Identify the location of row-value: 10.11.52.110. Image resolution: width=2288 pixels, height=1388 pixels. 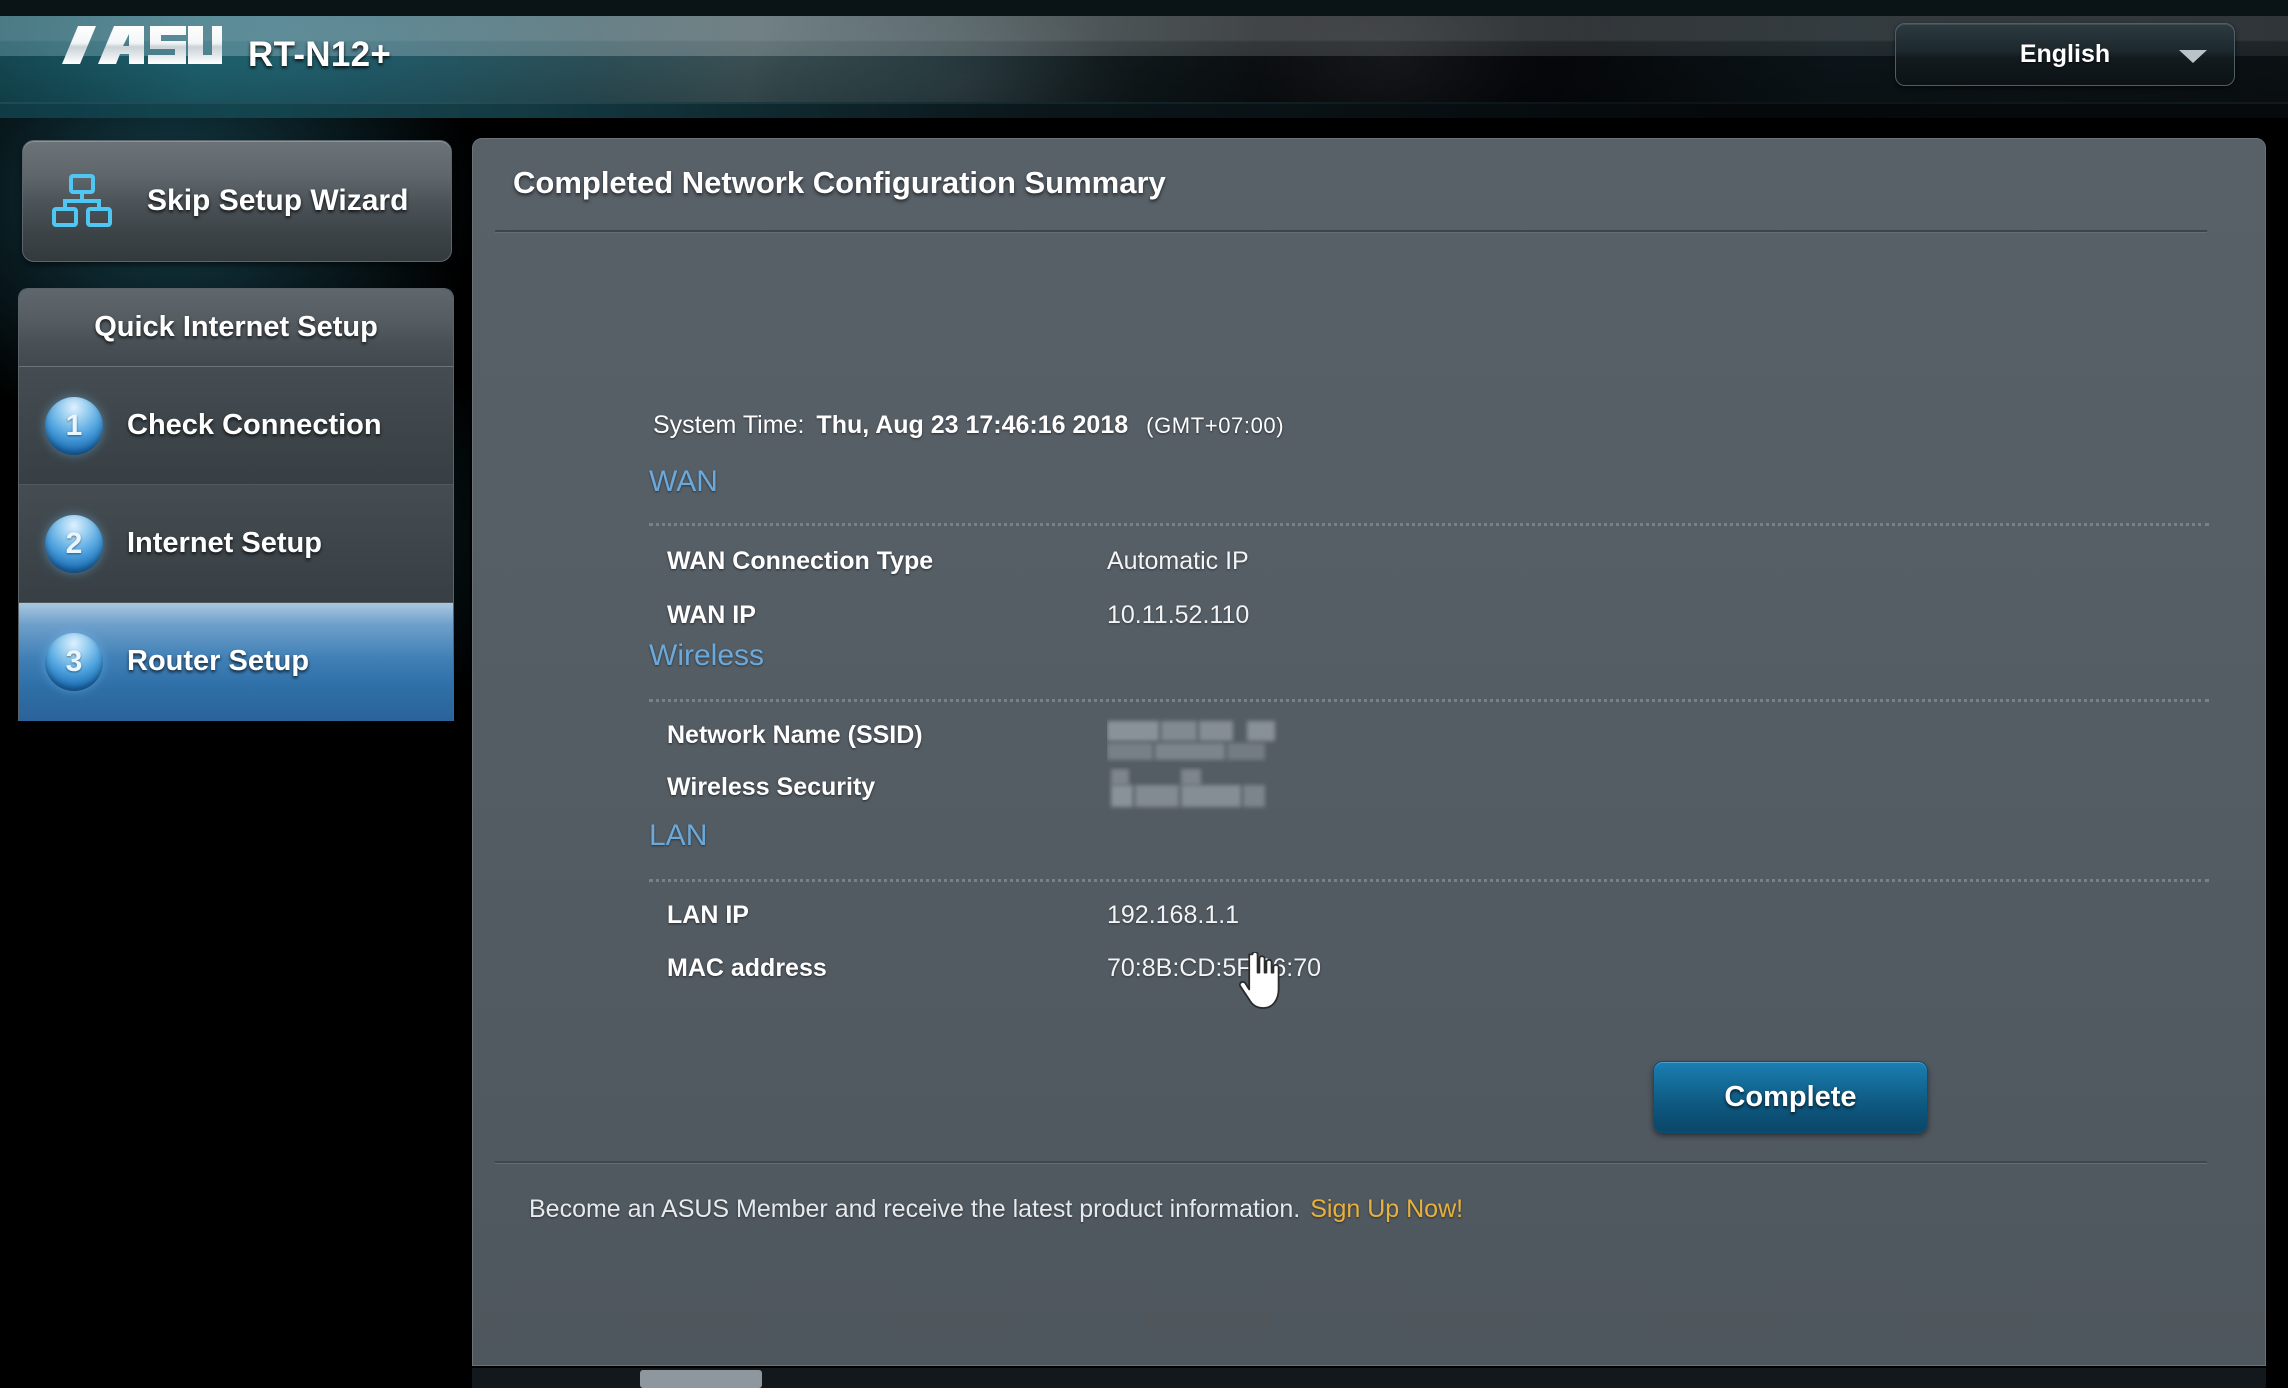
(1178, 615).